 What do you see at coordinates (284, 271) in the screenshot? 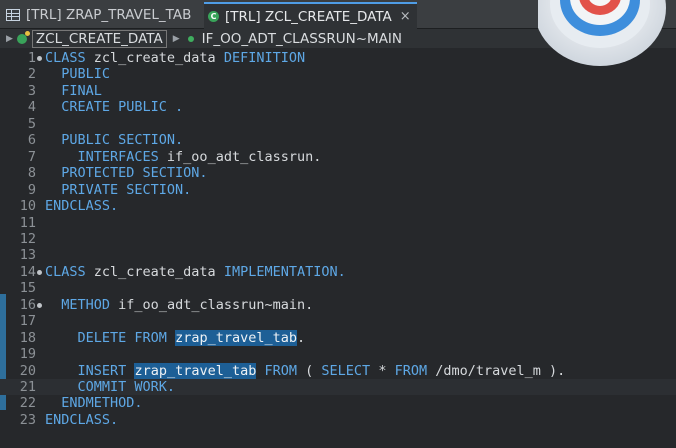
I see `keyword-token: IMPLEMENTATION.` at bounding box center [284, 271].